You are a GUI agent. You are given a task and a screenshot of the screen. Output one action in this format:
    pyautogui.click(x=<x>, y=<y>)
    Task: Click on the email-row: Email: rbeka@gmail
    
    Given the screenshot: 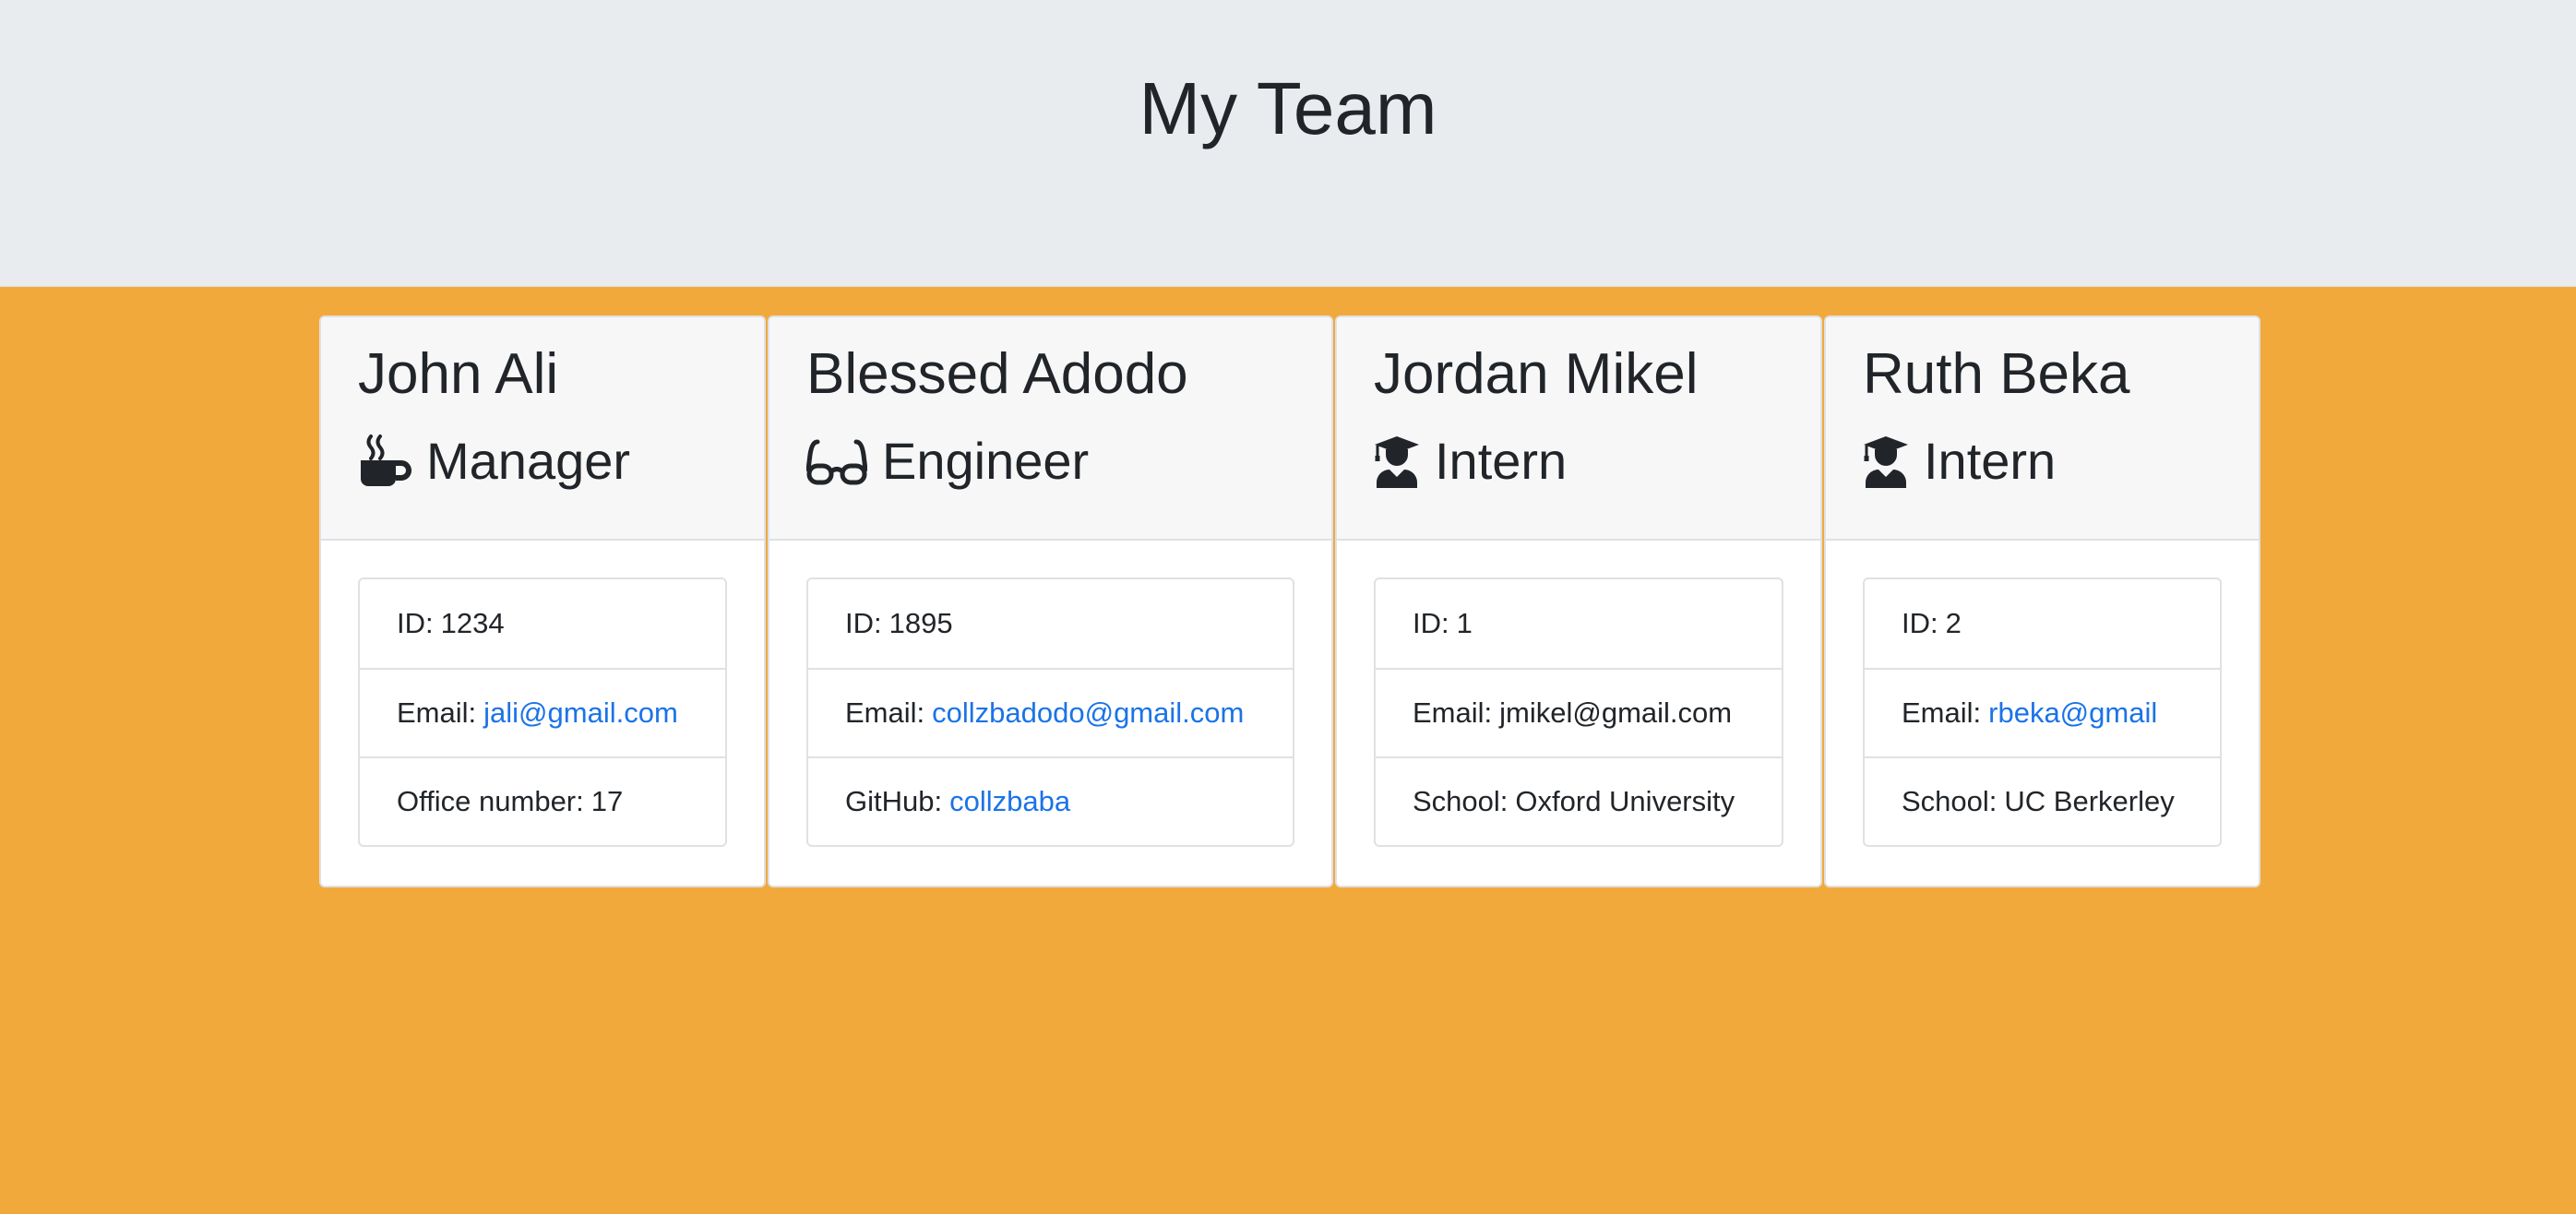 What is the action you would take?
    pyautogui.click(x=2042, y=712)
    